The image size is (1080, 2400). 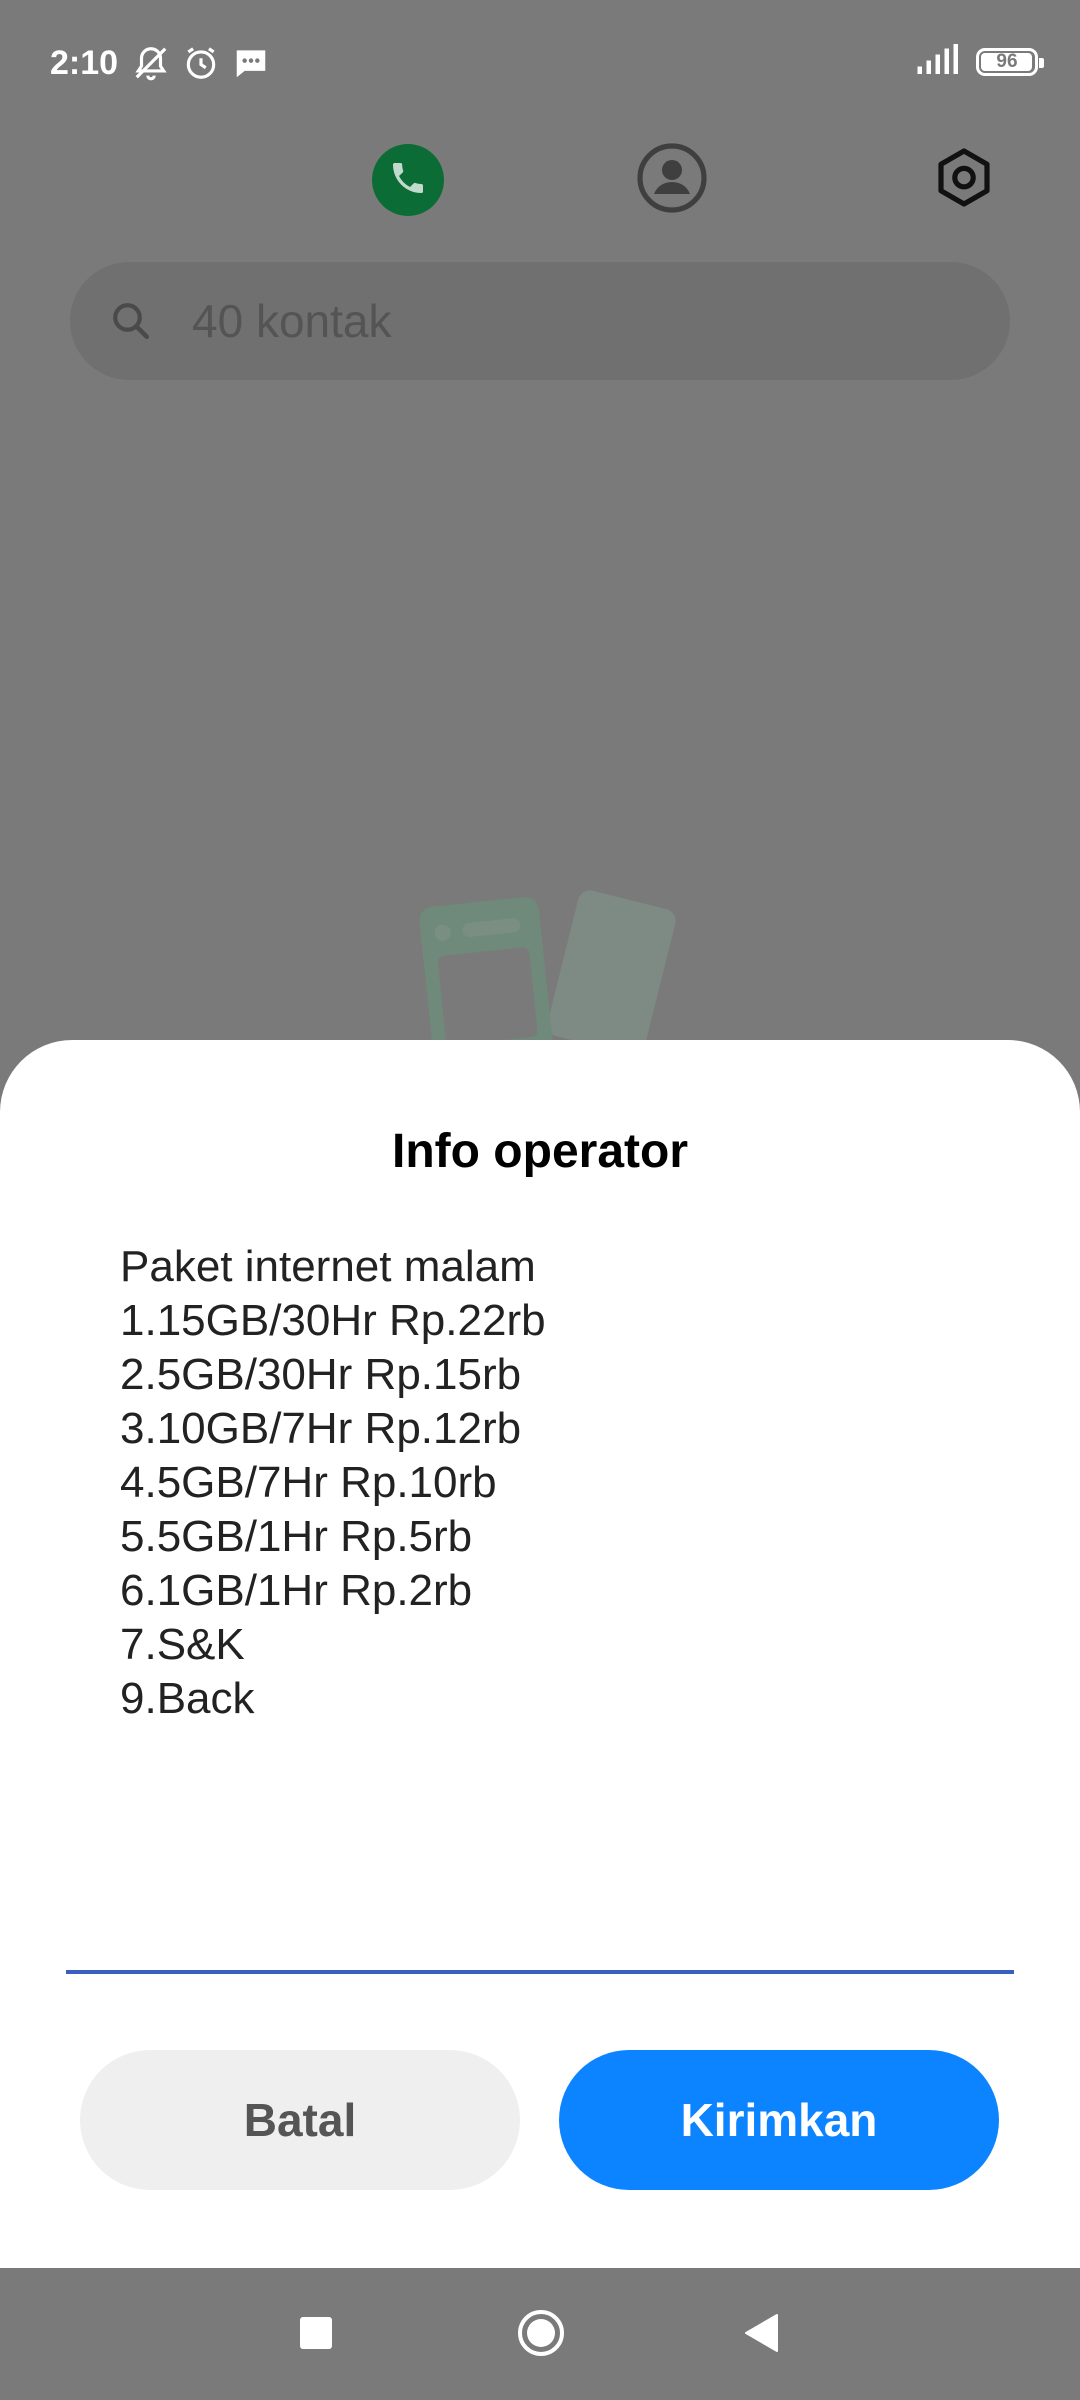 I want to click on message-line: 9.Back, so click(x=187, y=1698).